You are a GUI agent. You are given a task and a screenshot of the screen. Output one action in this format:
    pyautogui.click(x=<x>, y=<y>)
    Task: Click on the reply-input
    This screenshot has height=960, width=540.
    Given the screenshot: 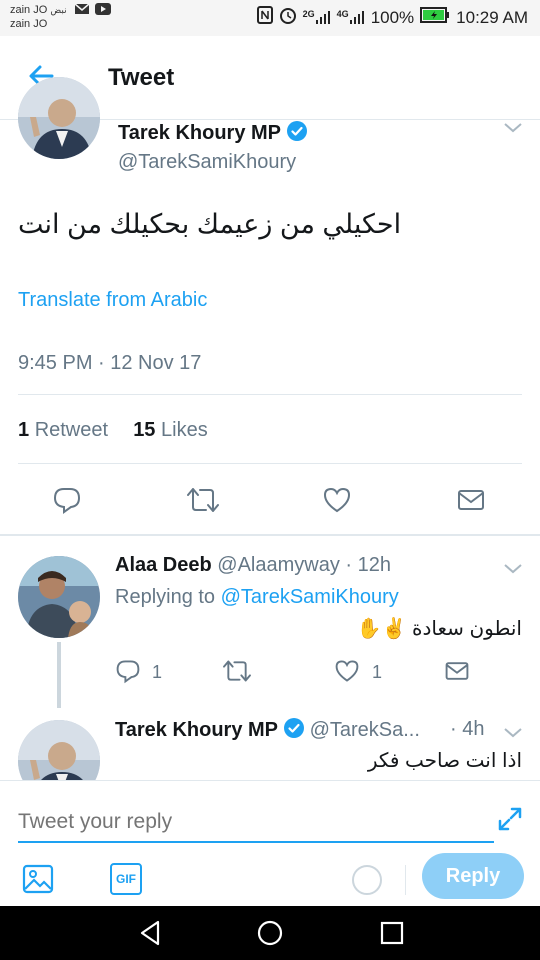 What is the action you would take?
    pyautogui.click(x=256, y=823)
    